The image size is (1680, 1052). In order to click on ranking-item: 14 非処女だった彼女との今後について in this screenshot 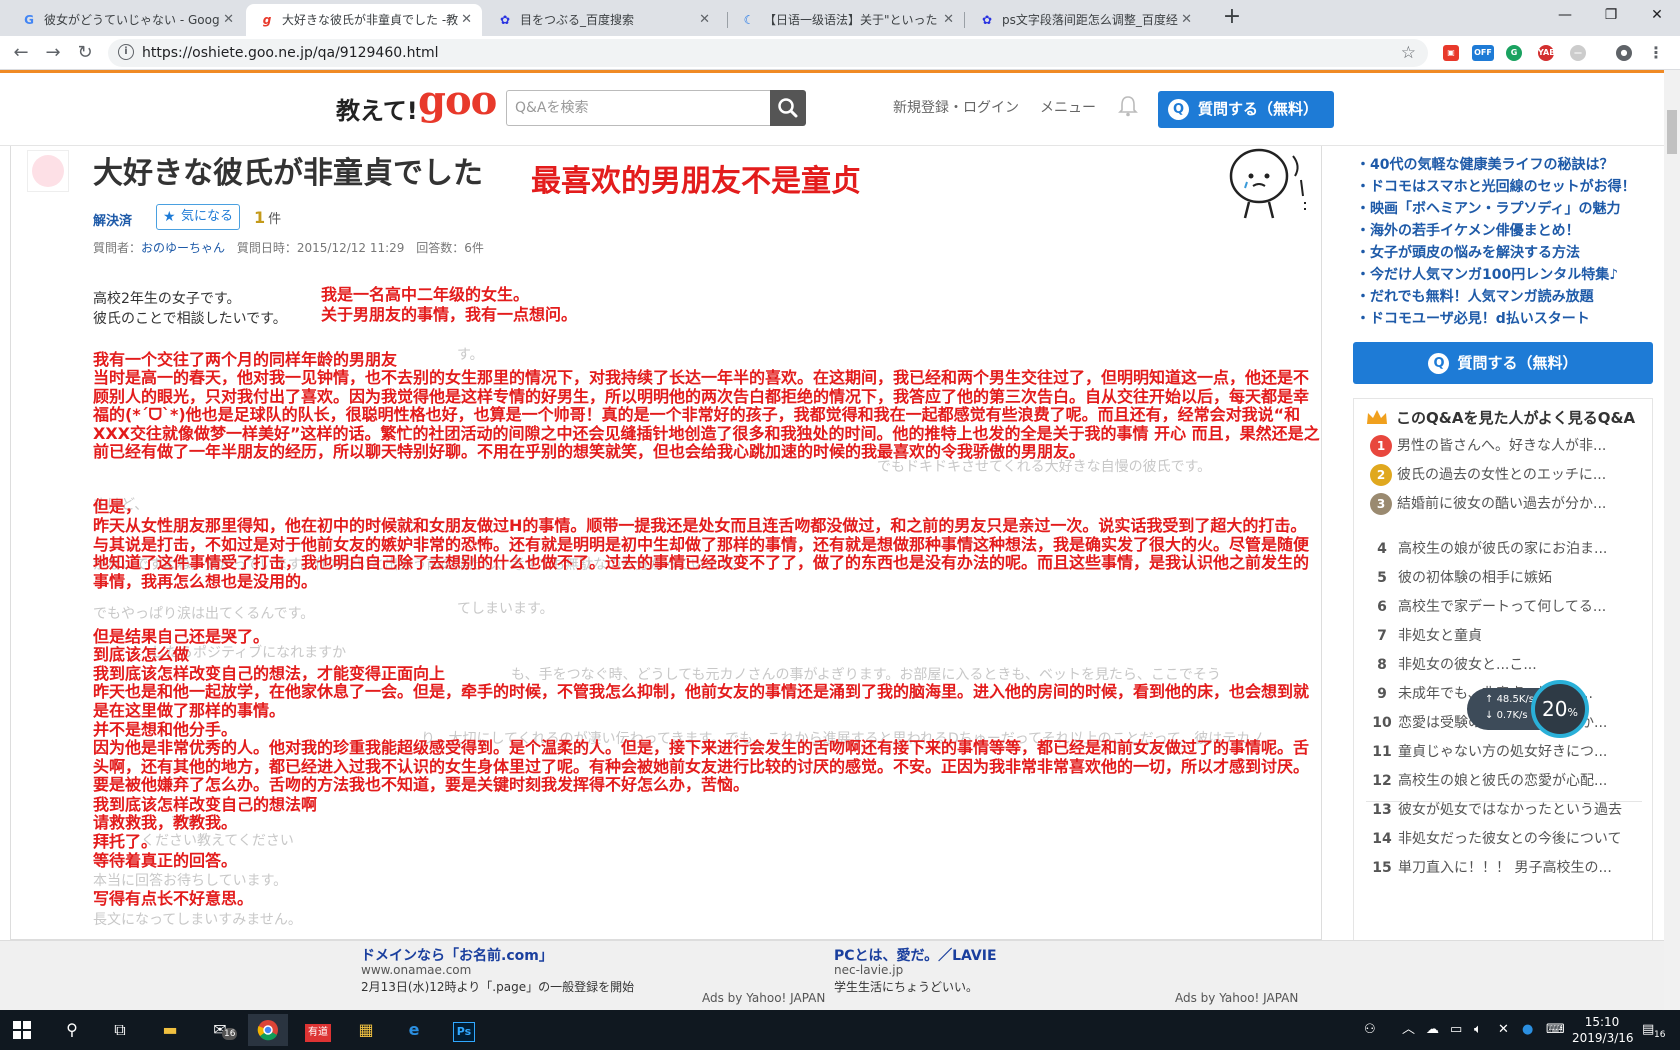, I will do `click(1506, 838)`.